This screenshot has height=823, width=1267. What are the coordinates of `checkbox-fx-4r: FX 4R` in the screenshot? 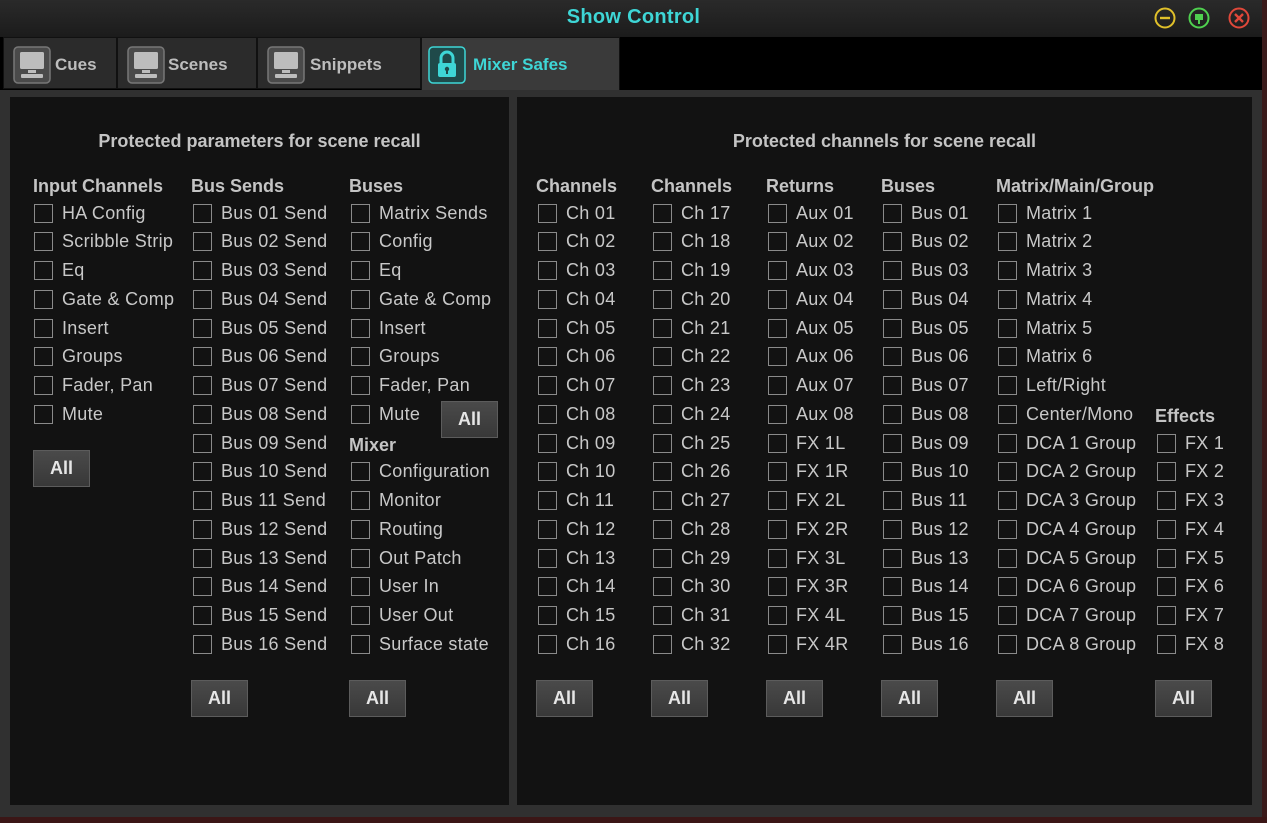 It's located at (808, 644).